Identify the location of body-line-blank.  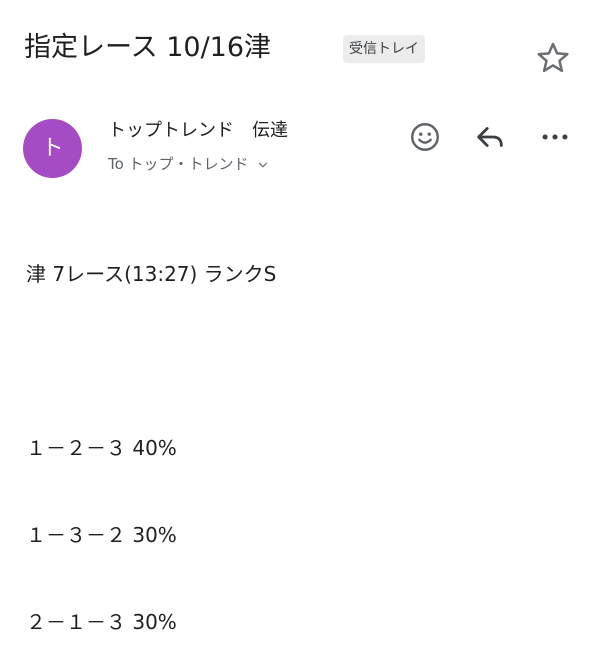
(151, 361).